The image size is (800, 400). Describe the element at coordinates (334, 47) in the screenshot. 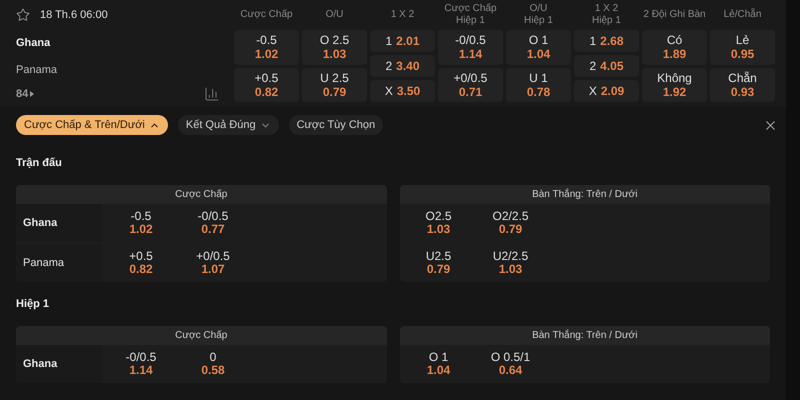

I see `odds-button: O 2.5 1.03` at that location.